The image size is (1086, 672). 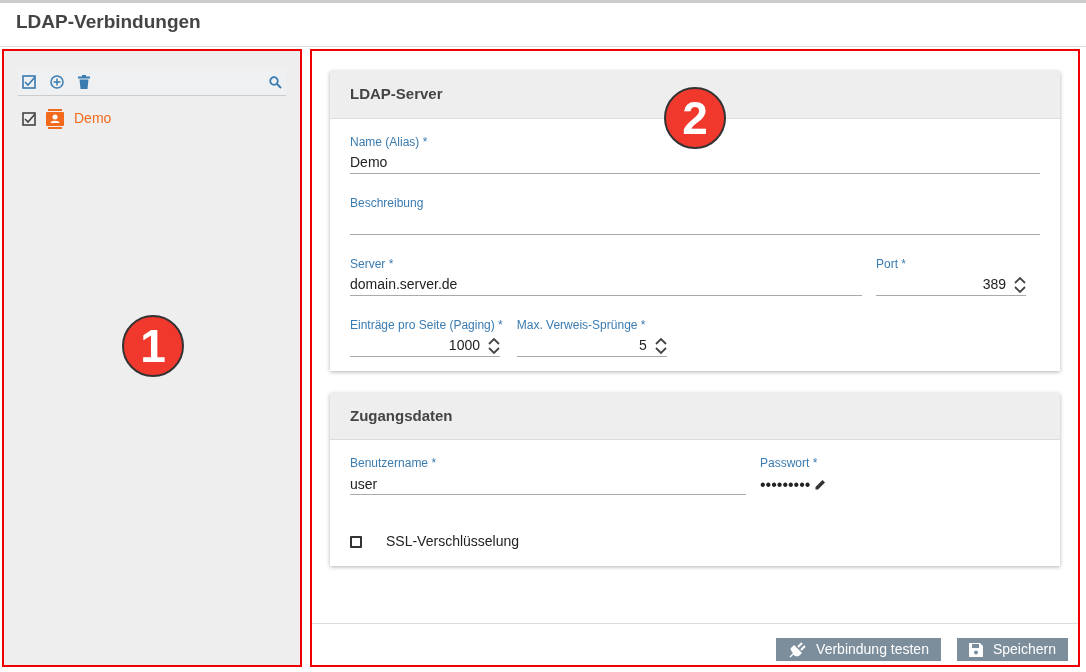 What do you see at coordinates (581, 325) in the screenshot?
I see `field-label: Max. Verweis-Sprünge *` at bounding box center [581, 325].